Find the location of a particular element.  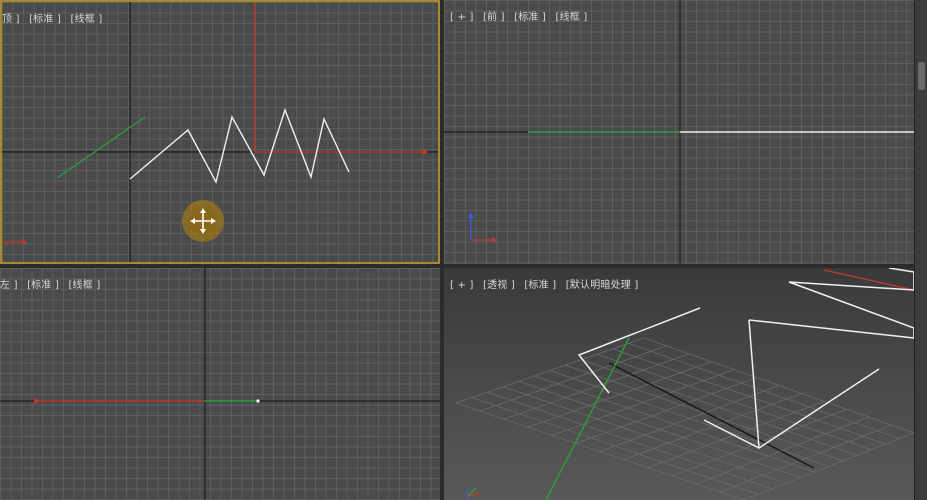

viewport-divider-horizontal is located at coordinates (457, 266).